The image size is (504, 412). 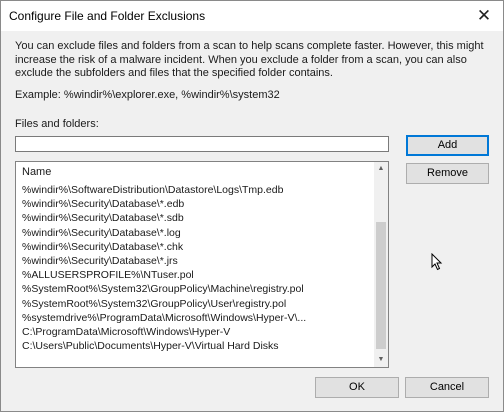 What do you see at coordinates (437, 262) in the screenshot?
I see `mouse-cursor-icon` at bounding box center [437, 262].